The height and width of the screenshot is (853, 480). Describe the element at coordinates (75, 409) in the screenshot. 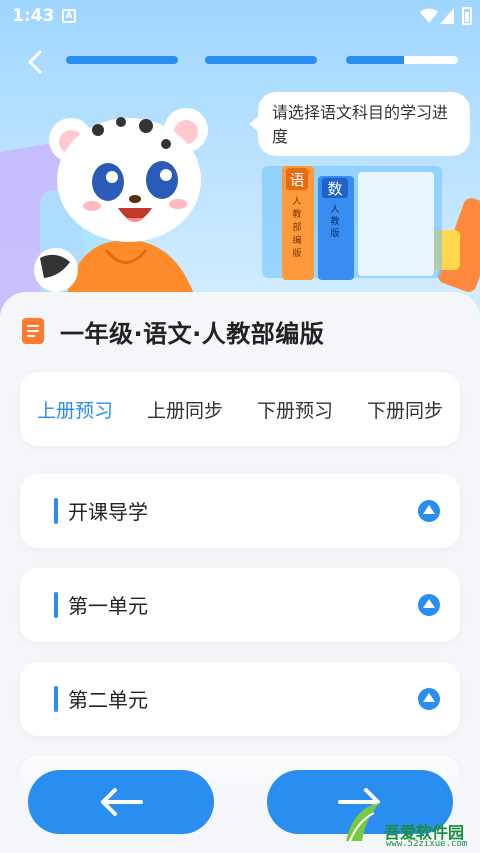

I see `tab-first-semester-preview: 上册预习` at that location.